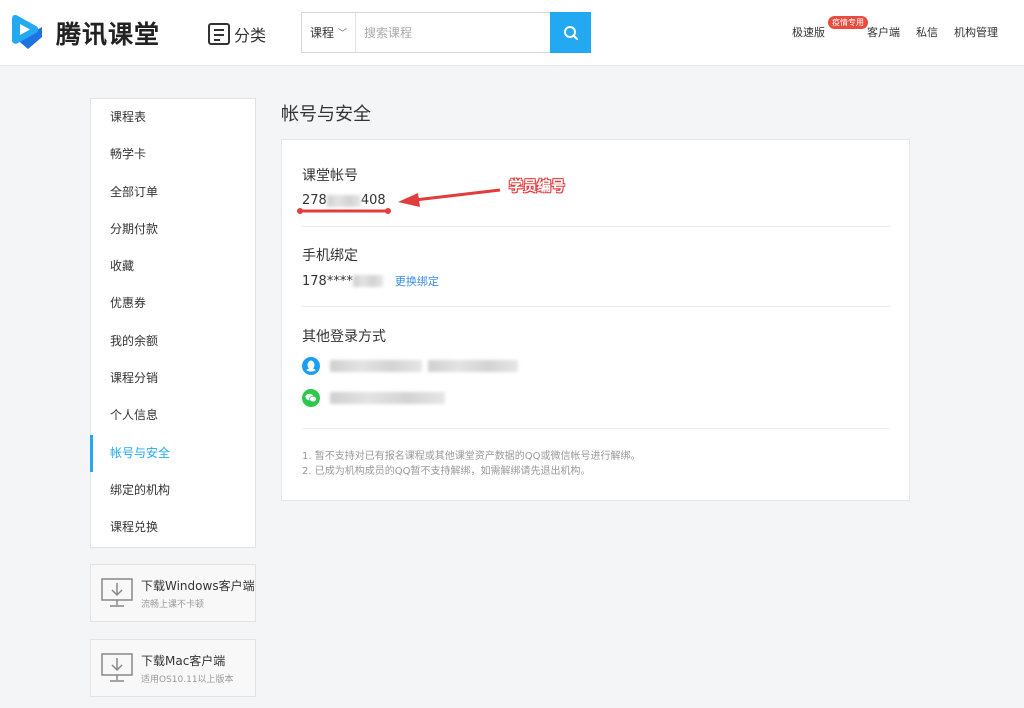 The image size is (1024, 708). Describe the element at coordinates (808, 32) in the screenshot. I see `nav-fast-version-label: 极速版` at that location.